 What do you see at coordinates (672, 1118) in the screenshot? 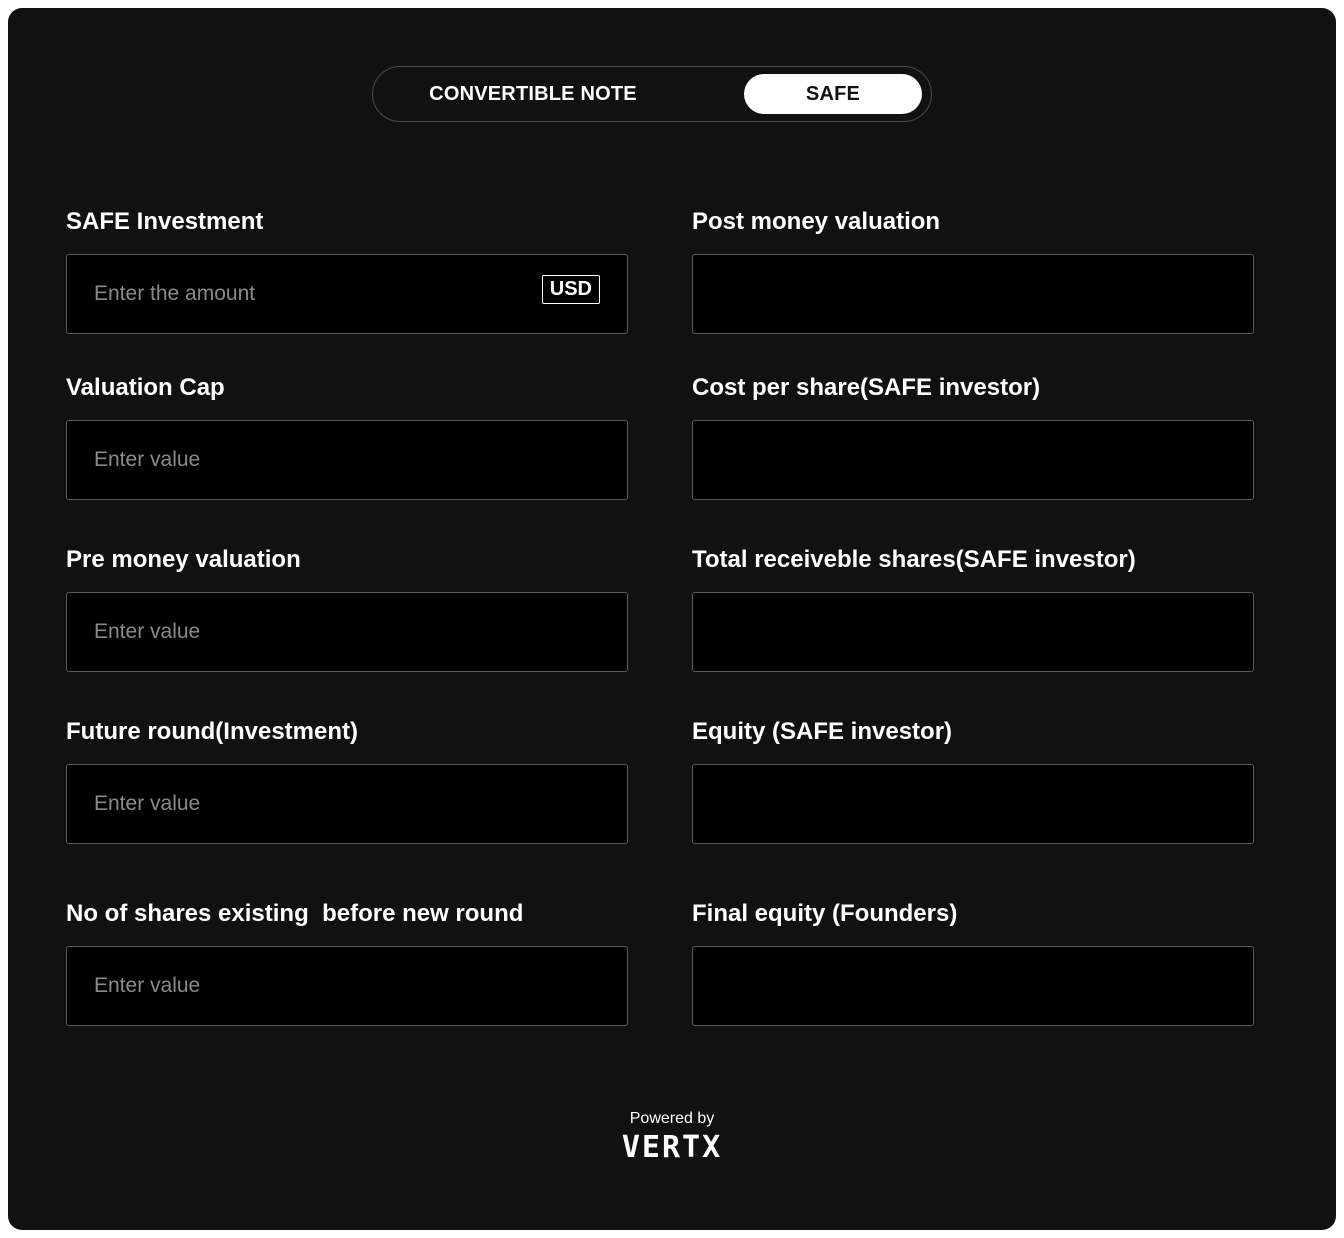
I see `powered-by-text: Powered by` at bounding box center [672, 1118].